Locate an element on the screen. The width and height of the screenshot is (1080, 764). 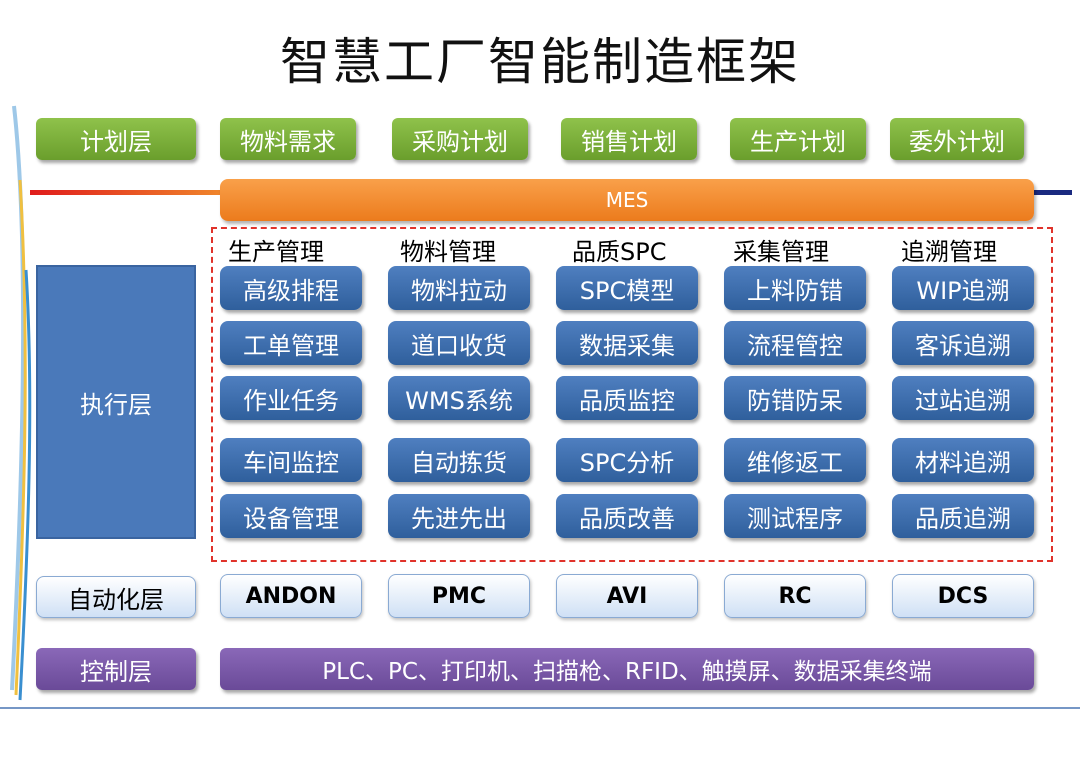
plan-item: 物料需求 is located at coordinates (288, 139).